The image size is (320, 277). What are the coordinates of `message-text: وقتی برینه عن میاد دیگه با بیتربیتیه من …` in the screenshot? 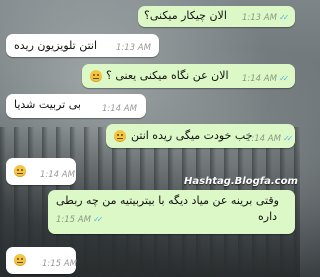 It's located at (167, 200).